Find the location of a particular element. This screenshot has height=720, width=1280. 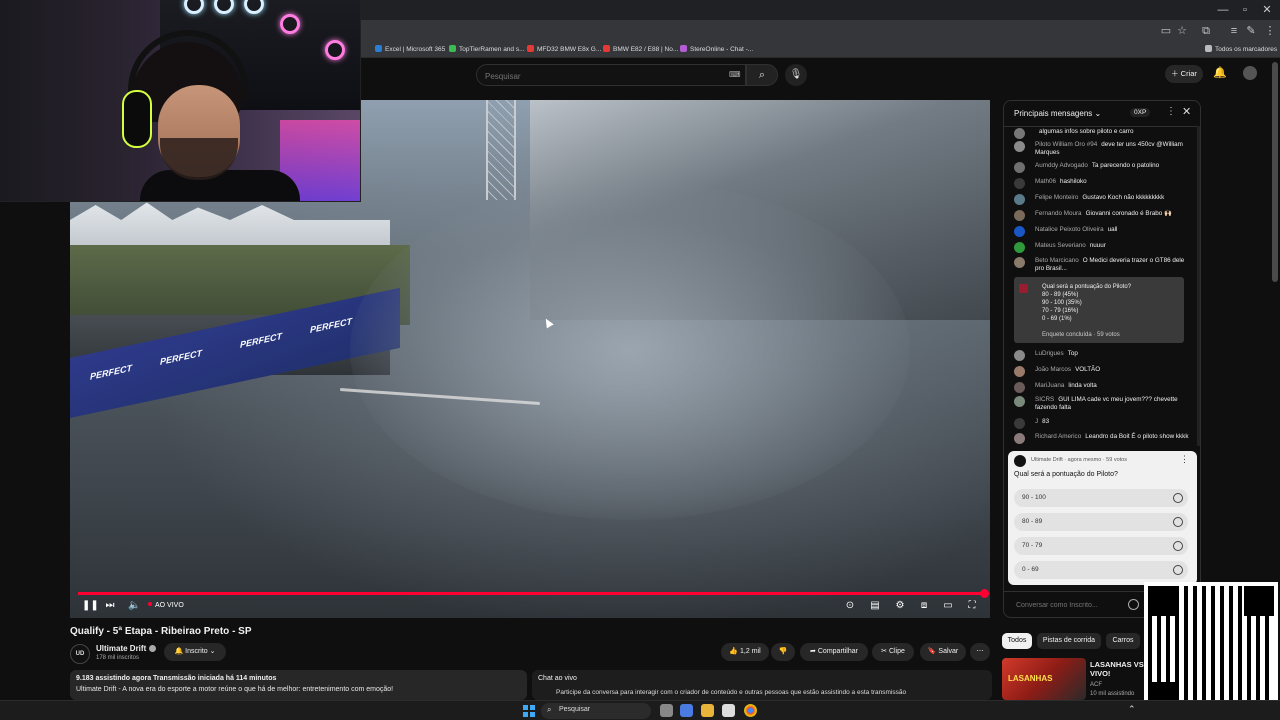

task-view-icon is located at coordinates (666, 710).